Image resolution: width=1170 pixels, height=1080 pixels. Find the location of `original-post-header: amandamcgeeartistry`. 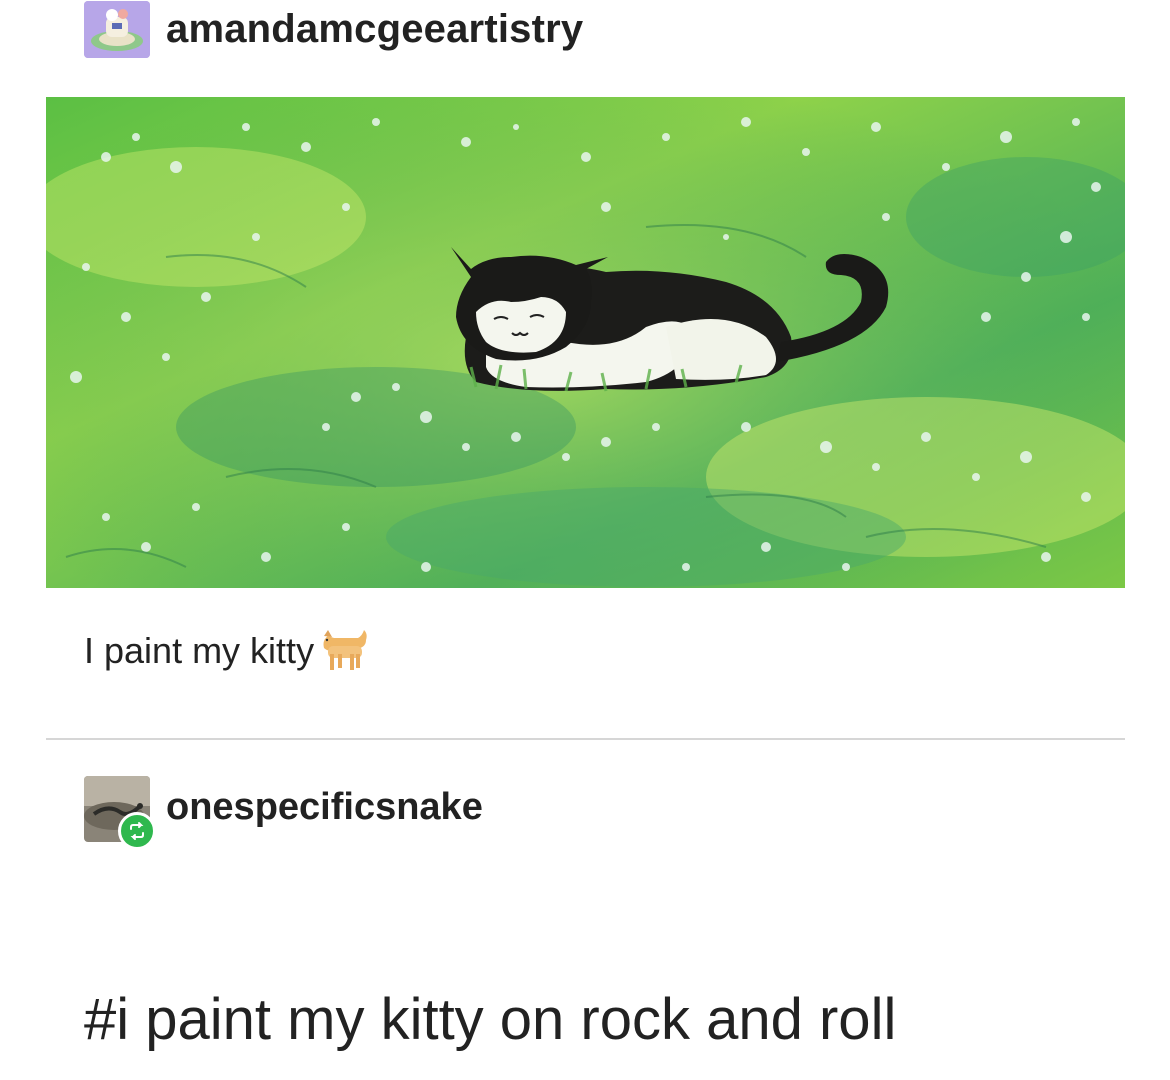

original-post-header: amandamcgeeartistry is located at coordinates (333, 29).